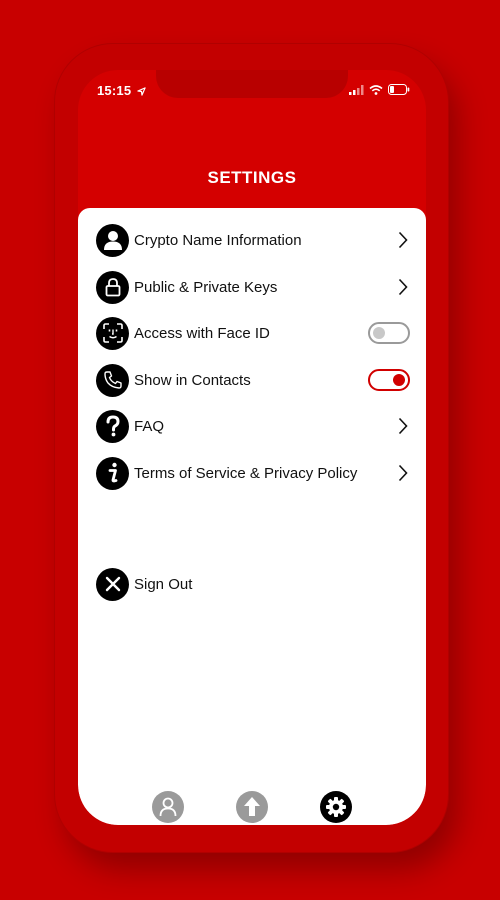 The image size is (500, 900). I want to click on status-icons, so click(379, 89).